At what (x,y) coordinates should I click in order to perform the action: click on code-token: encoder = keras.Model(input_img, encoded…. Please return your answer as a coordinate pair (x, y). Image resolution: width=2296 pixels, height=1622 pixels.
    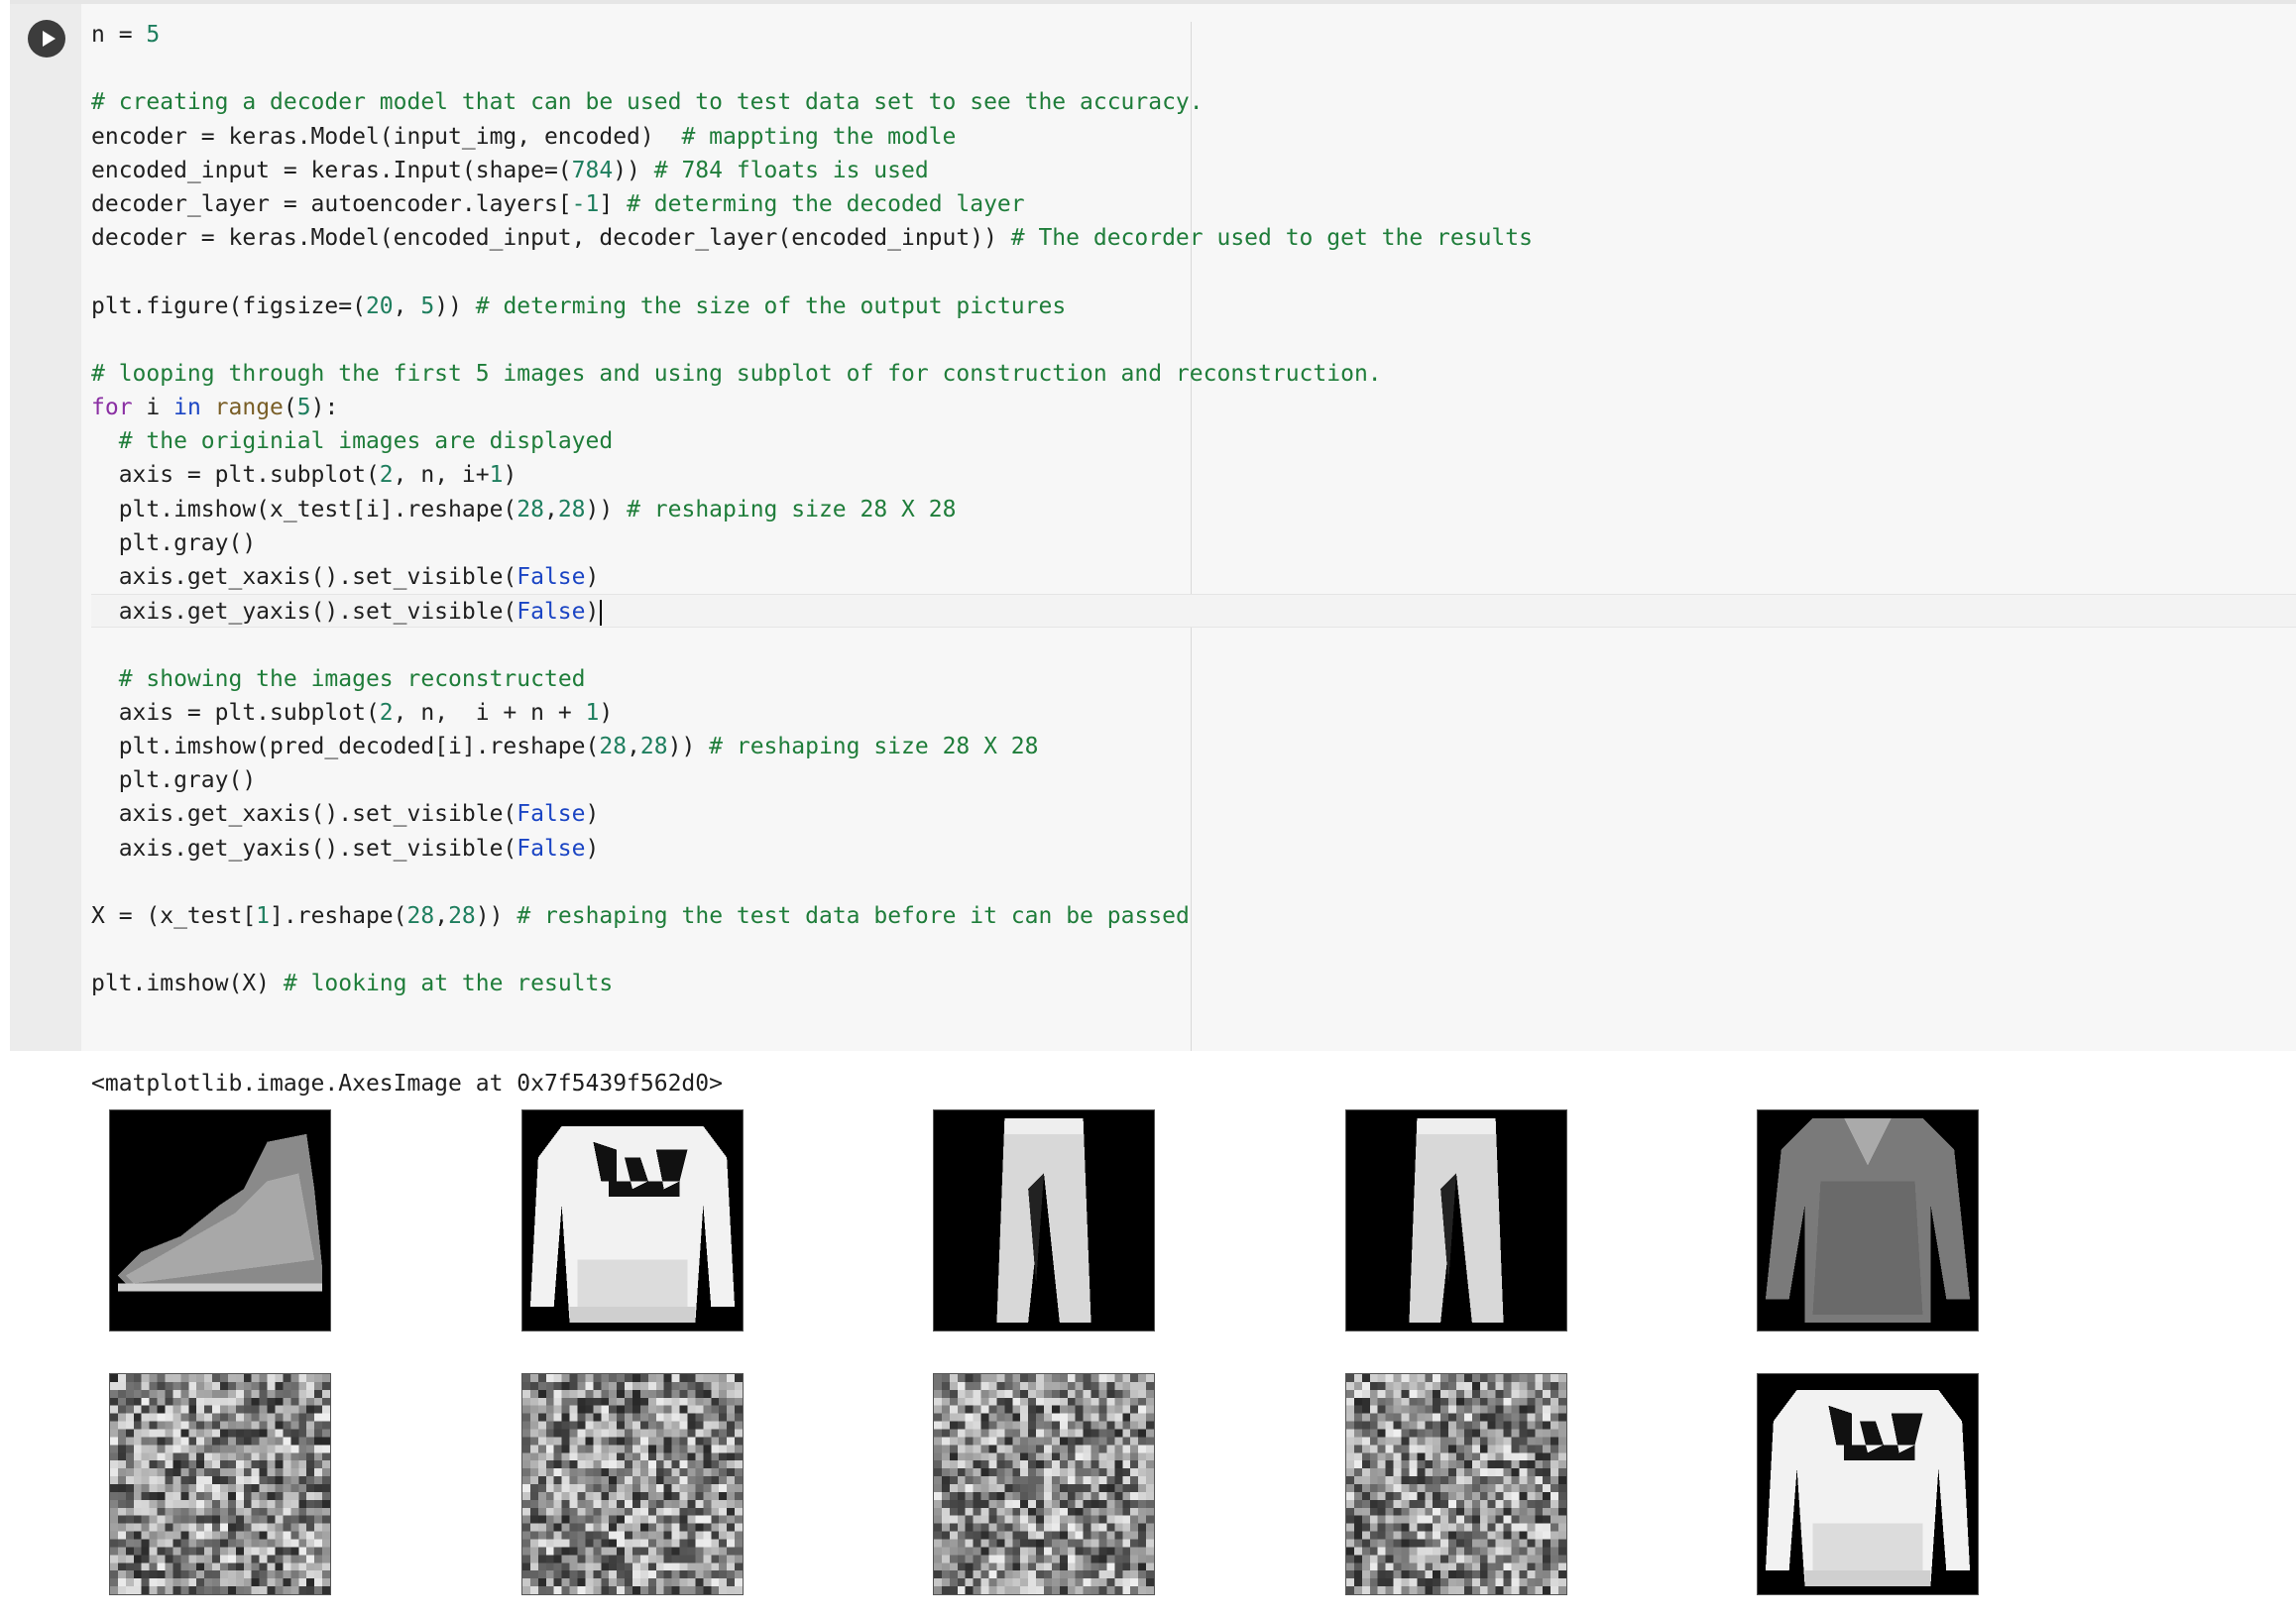
    Looking at the image, I should click on (387, 136).